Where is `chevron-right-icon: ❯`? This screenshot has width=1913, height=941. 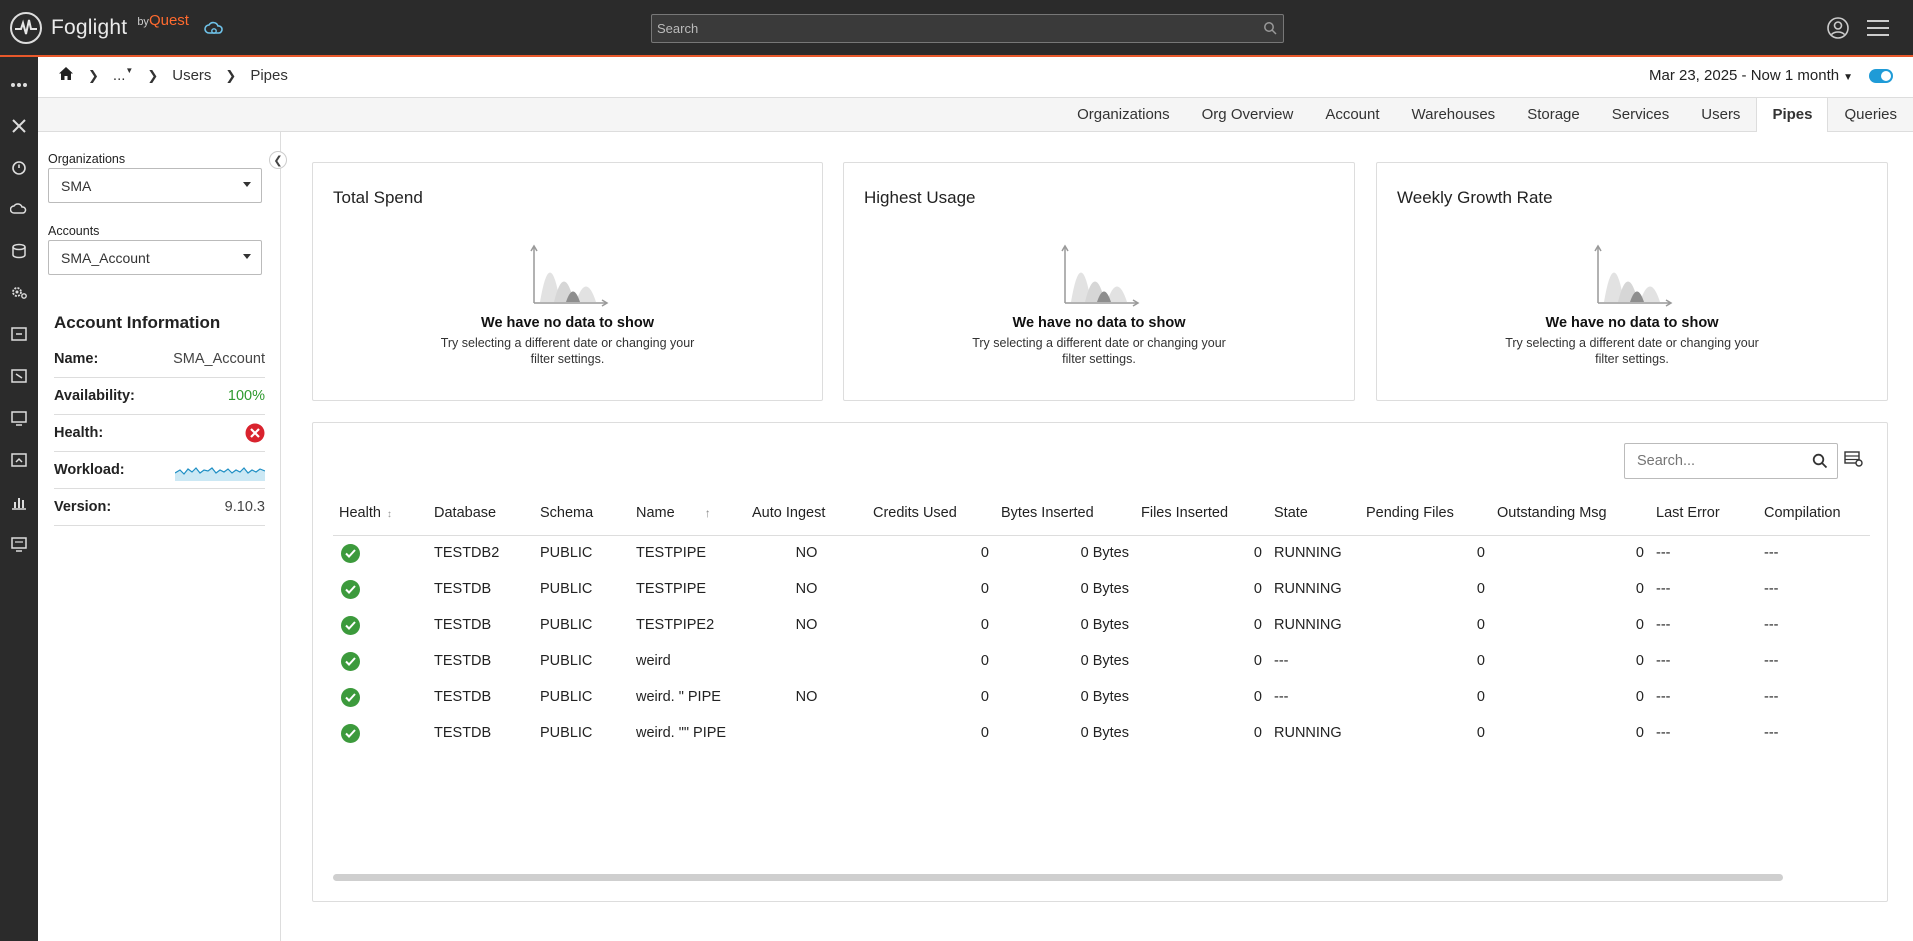
chevron-right-icon: ❯ is located at coordinates (153, 75).